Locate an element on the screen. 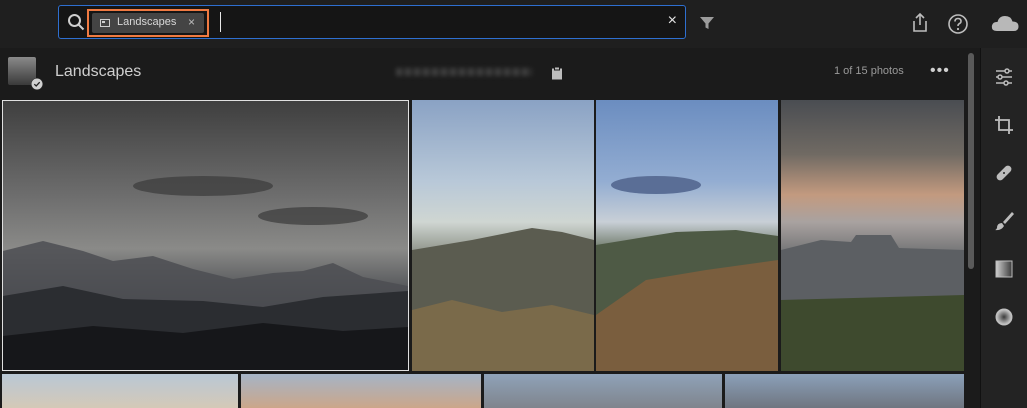  album-header: Landscapes 1 of 15 photos ••• is located at coordinates (490, 73).